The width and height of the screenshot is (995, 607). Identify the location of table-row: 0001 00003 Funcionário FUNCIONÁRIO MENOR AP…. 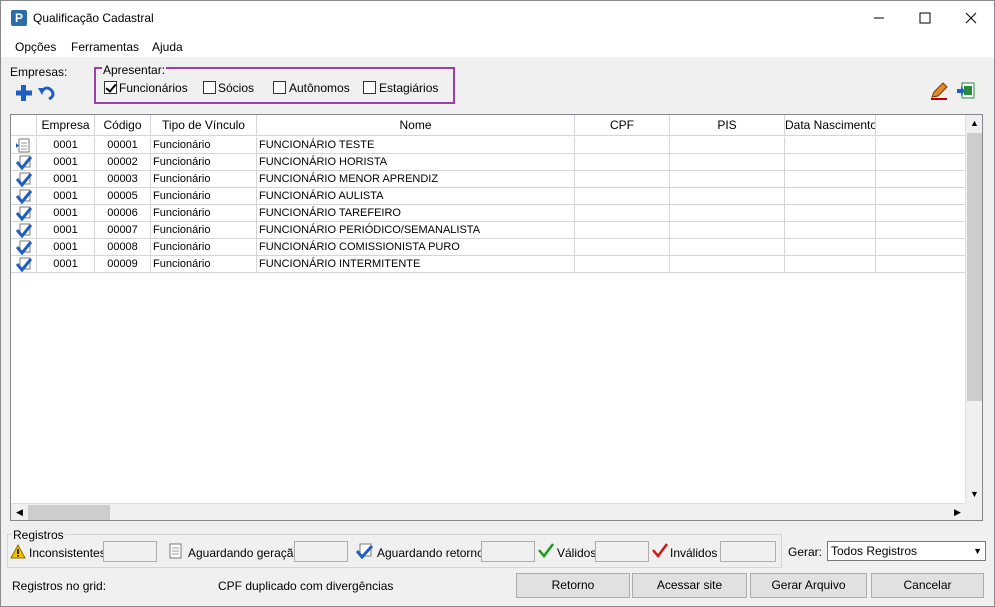
(488, 179).